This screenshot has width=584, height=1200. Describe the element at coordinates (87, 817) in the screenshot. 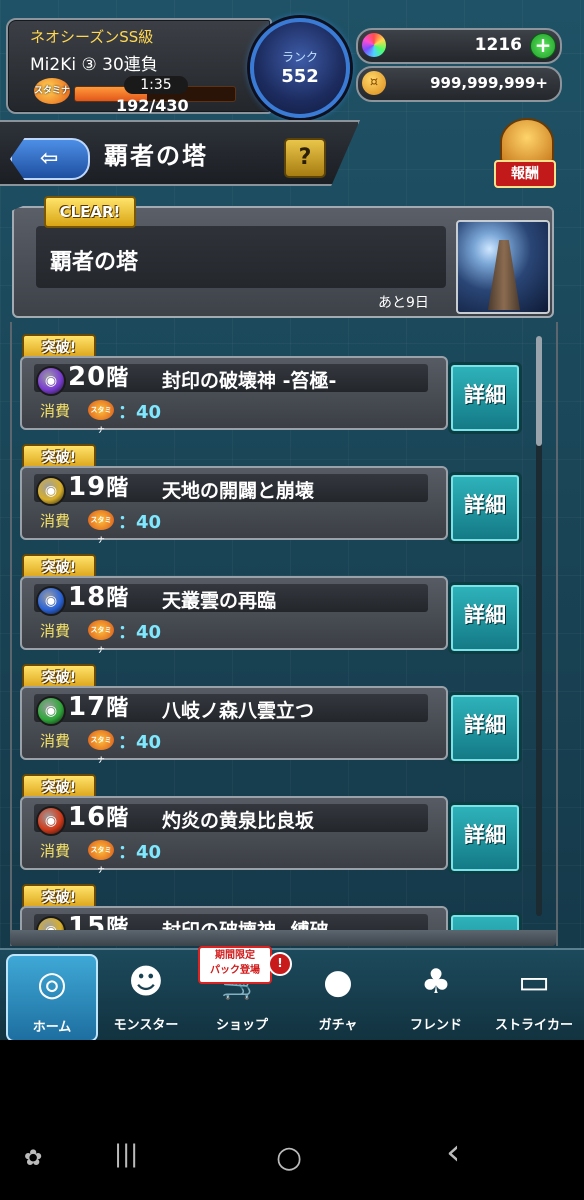

I see `floor-value: 16` at that location.